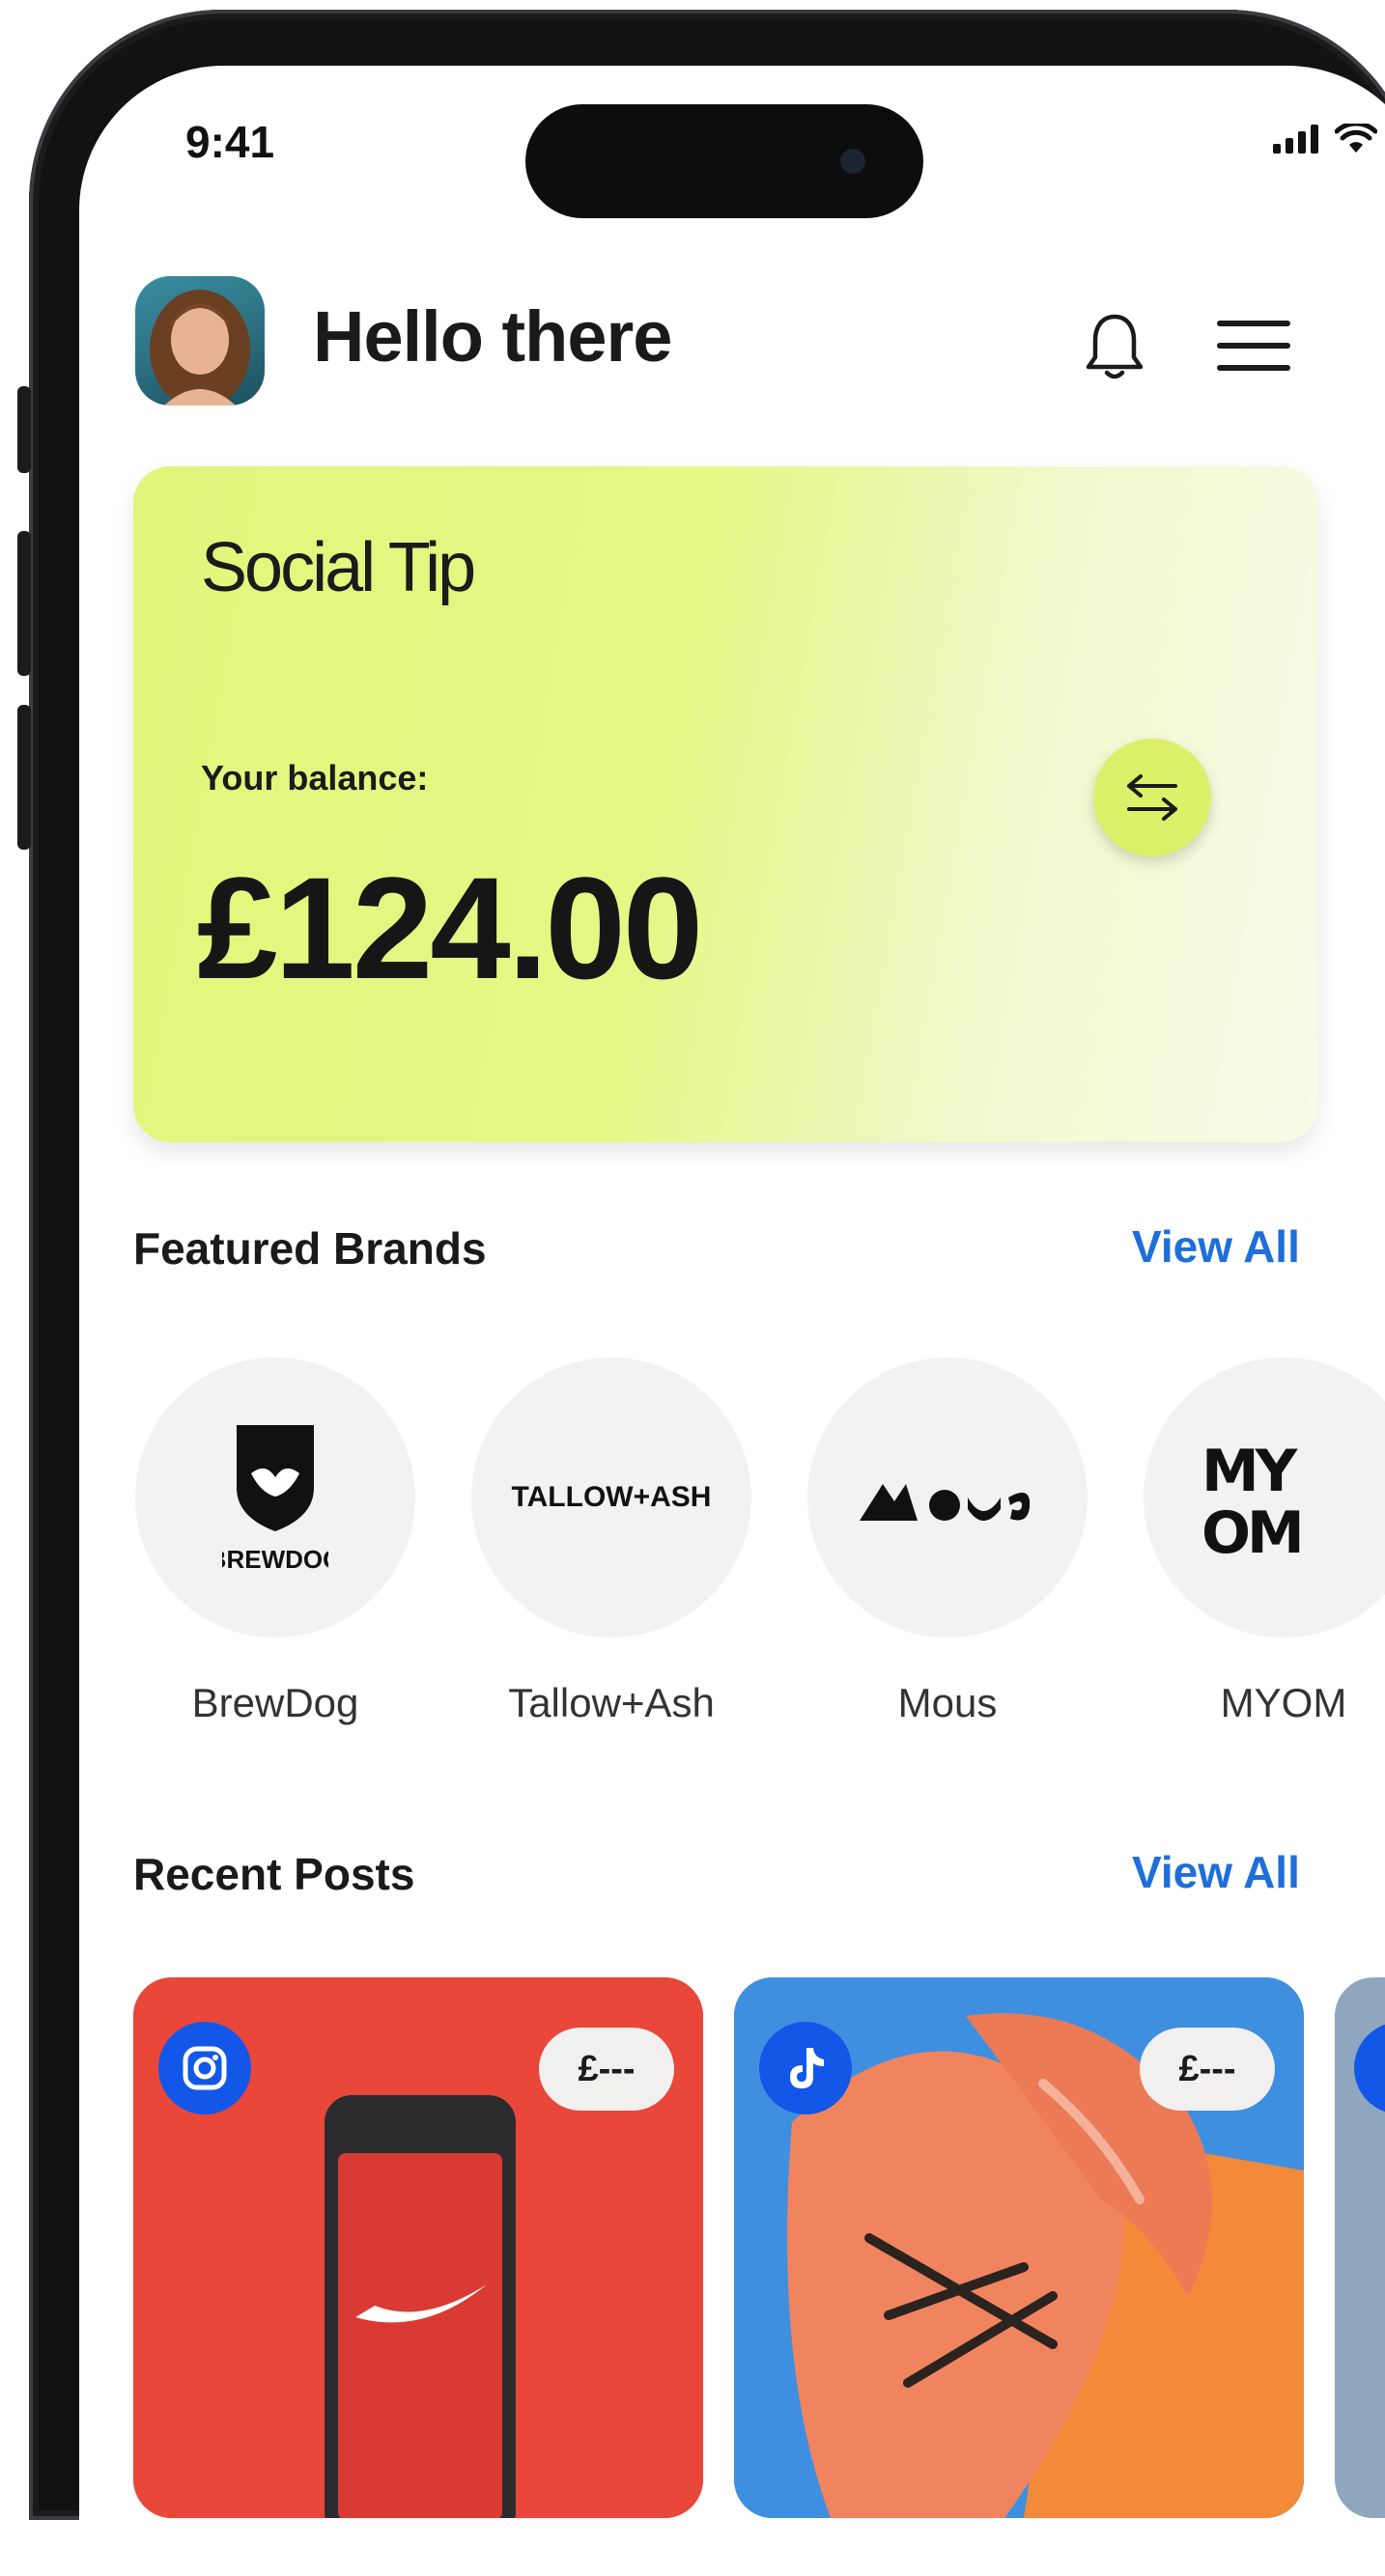 This screenshot has height=2576, width=1385. Describe the element at coordinates (724, 161) in the screenshot. I see `dynamic-island` at that location.